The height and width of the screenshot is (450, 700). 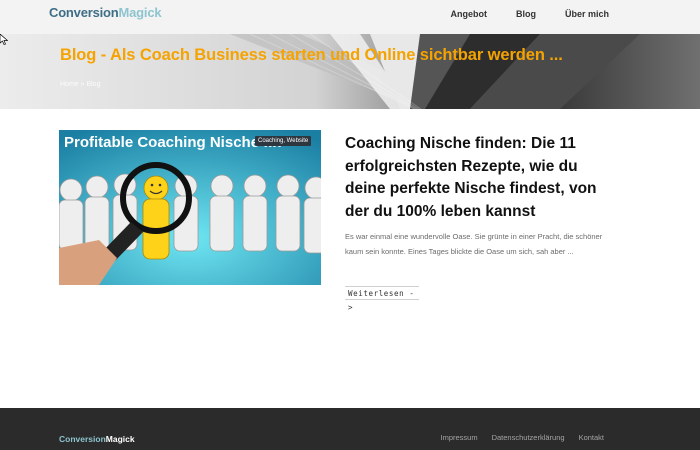 I want to click on footer-link-kontakt: Kontakt, so click(x=591, y=437).